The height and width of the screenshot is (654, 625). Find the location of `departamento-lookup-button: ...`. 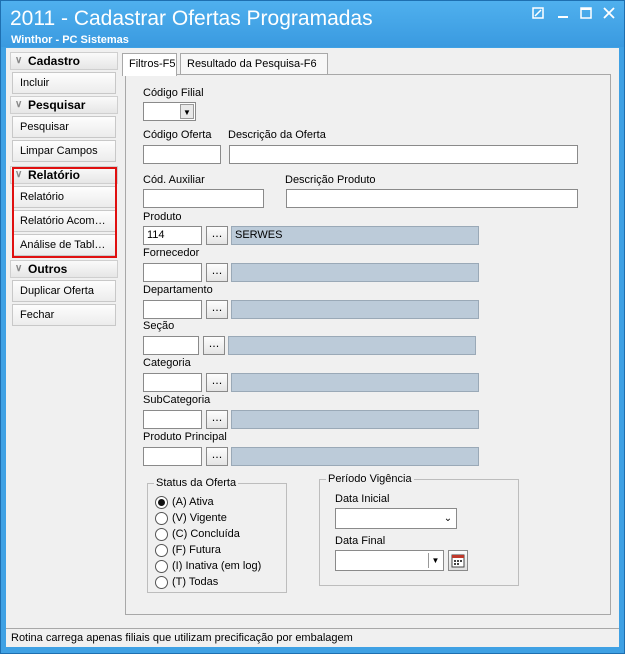

departamento-lookup-button: ... is located at coordinates (217, 309).